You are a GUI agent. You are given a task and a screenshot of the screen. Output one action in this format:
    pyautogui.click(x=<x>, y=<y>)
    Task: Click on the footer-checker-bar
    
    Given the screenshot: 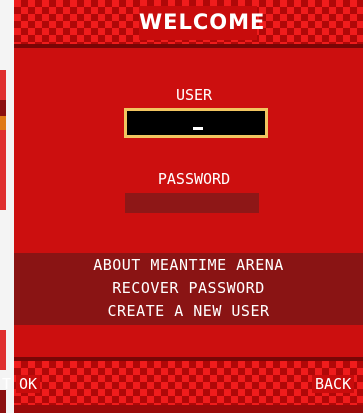 What is the action you would take?
    pyautogui.click(x=188, y=383)
    